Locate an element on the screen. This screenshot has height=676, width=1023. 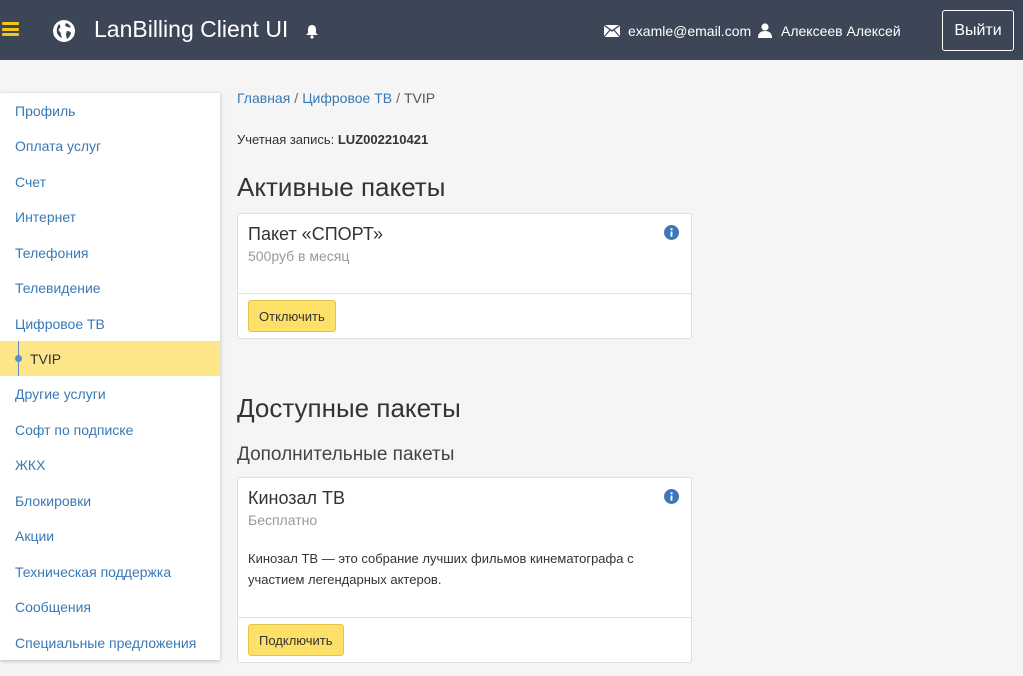
package-card-sport: Пакет «СПОРТ» 500руб в месяц Отключить is located at coordinates (464, 276).